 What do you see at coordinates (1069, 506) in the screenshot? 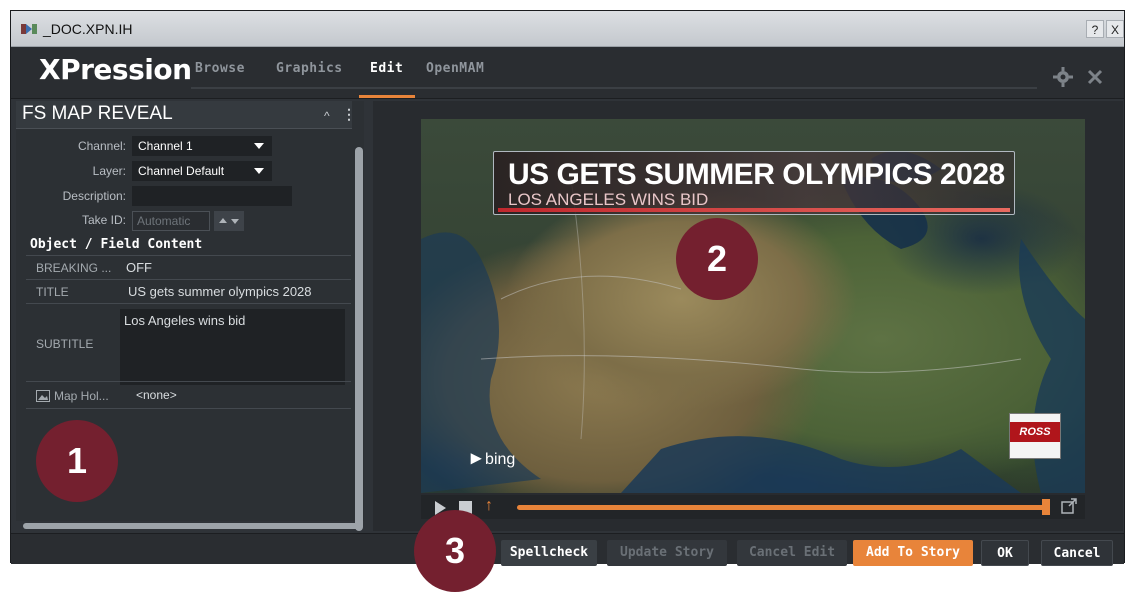
I see `external-link-icon` at bounding box center [1069, 506].